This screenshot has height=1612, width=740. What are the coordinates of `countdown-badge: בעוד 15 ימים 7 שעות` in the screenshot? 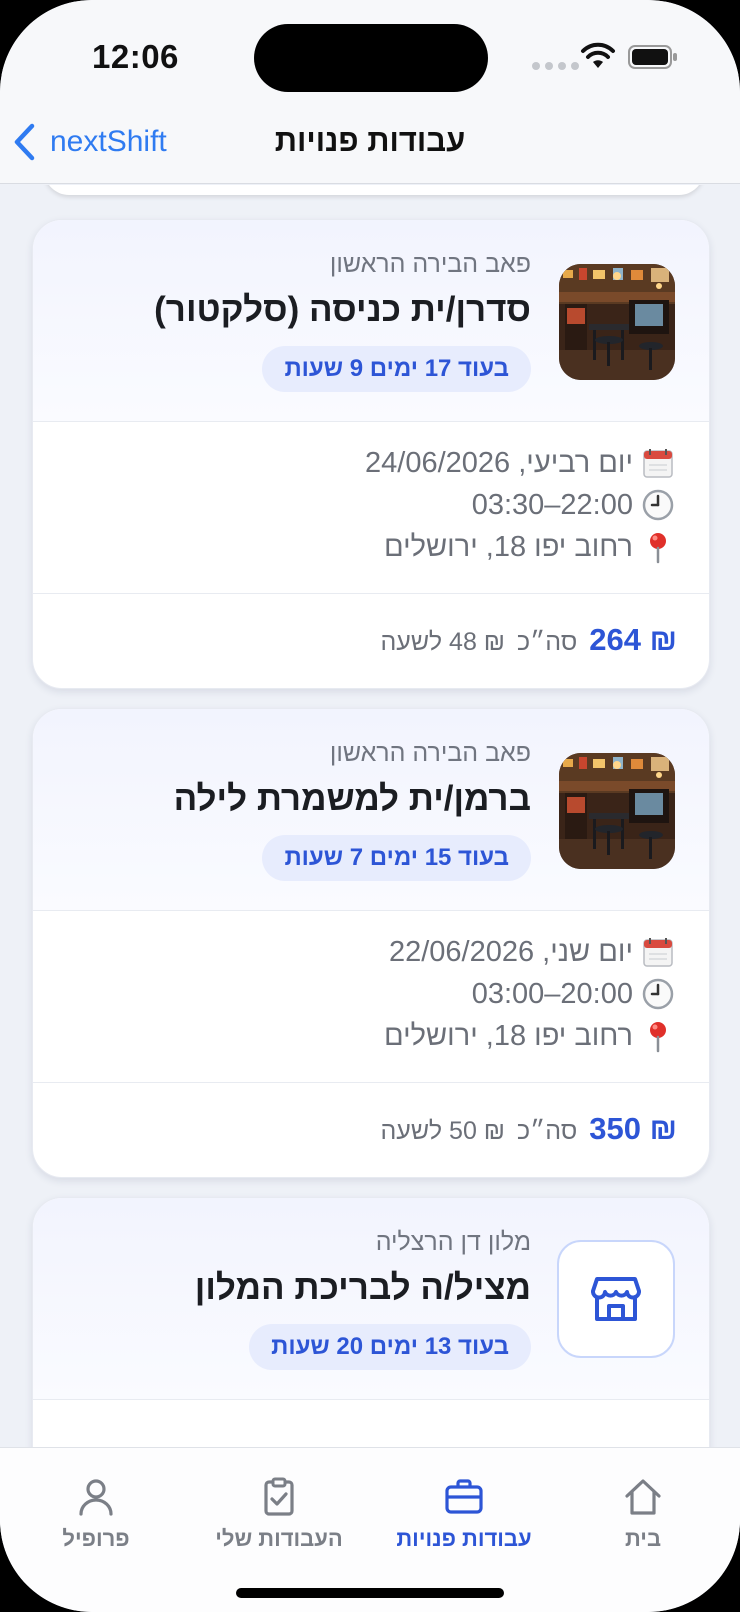 It's located at (396, 858).